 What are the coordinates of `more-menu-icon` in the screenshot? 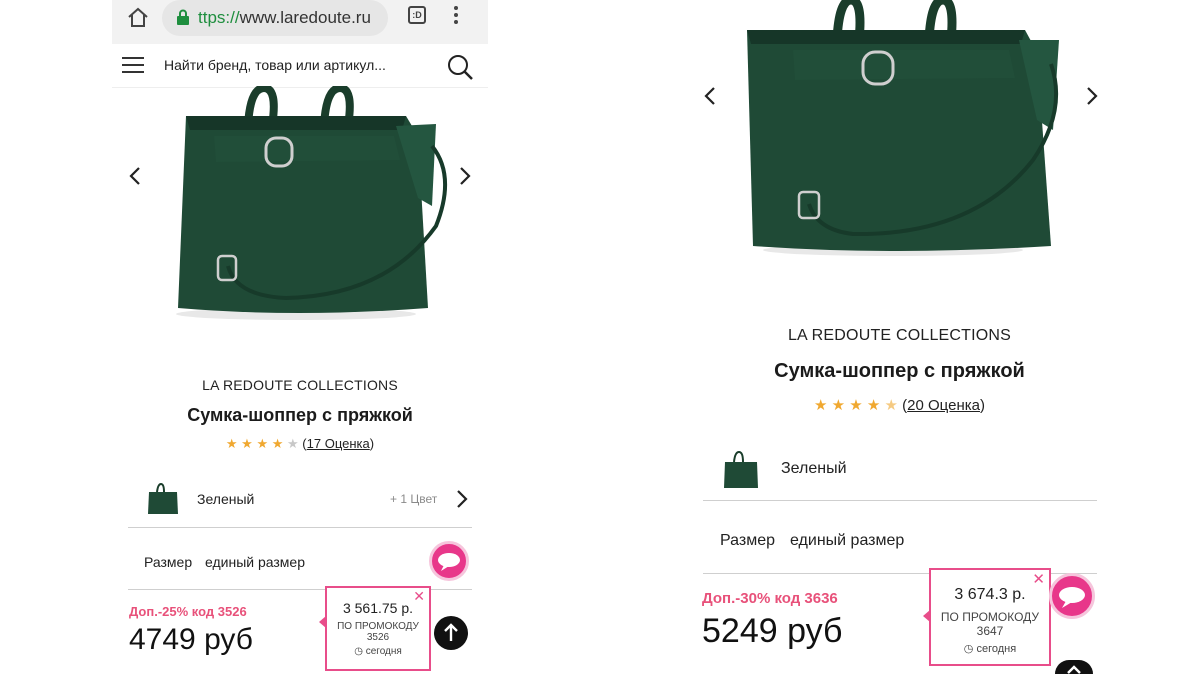 It's located at (456, 15).